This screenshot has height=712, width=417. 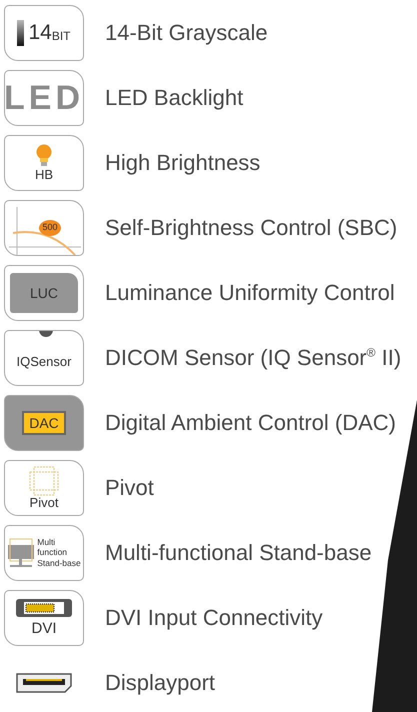 What do you see at coordinates (44, 361) in the screenshot?
I see `icon-label: IQSensor` at bounding box center [44, 361].